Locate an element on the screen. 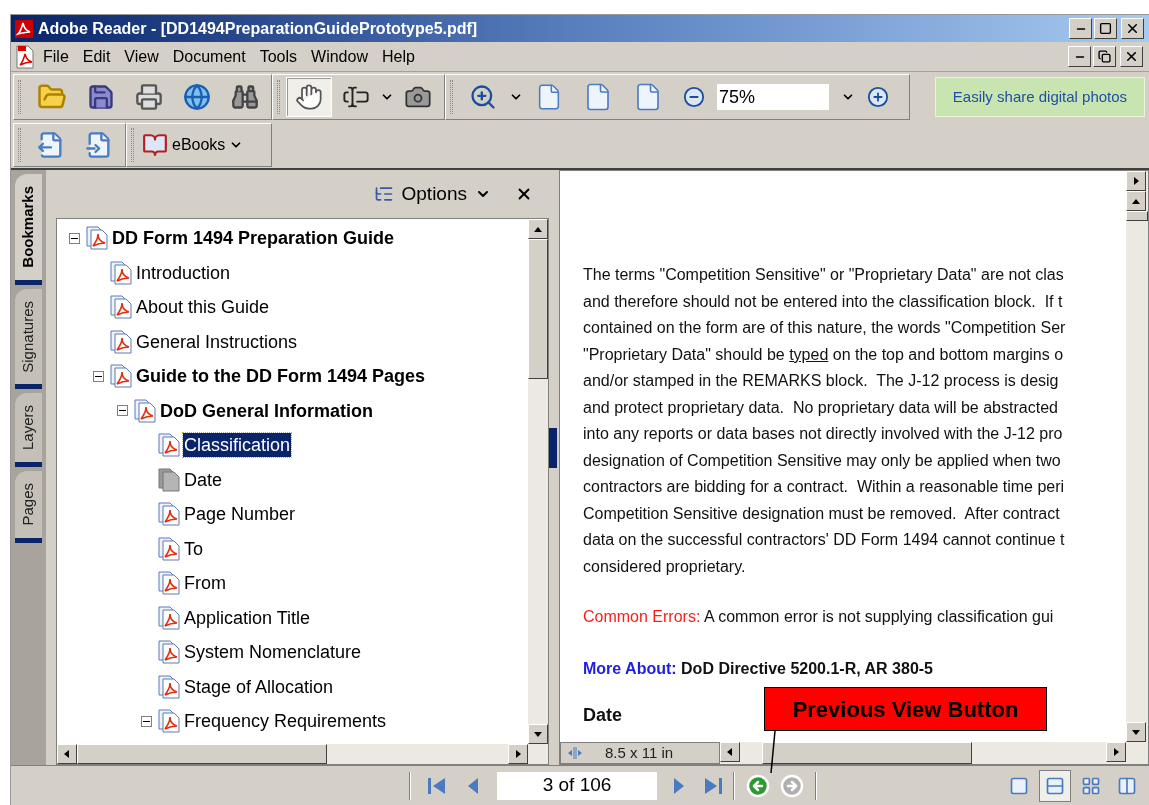 Image resolution: width=1149 pixels, height=805 pixels. document-minimize-button is located at coordinates (1079, 56).